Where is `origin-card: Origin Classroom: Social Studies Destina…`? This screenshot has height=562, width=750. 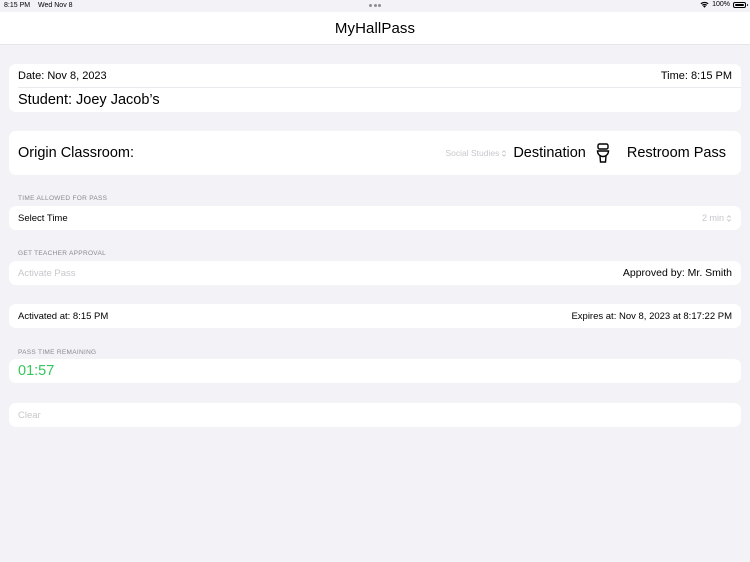
origin-card: Origin Classroom: Social Studies Destina… is located at coordinates (375, 153).